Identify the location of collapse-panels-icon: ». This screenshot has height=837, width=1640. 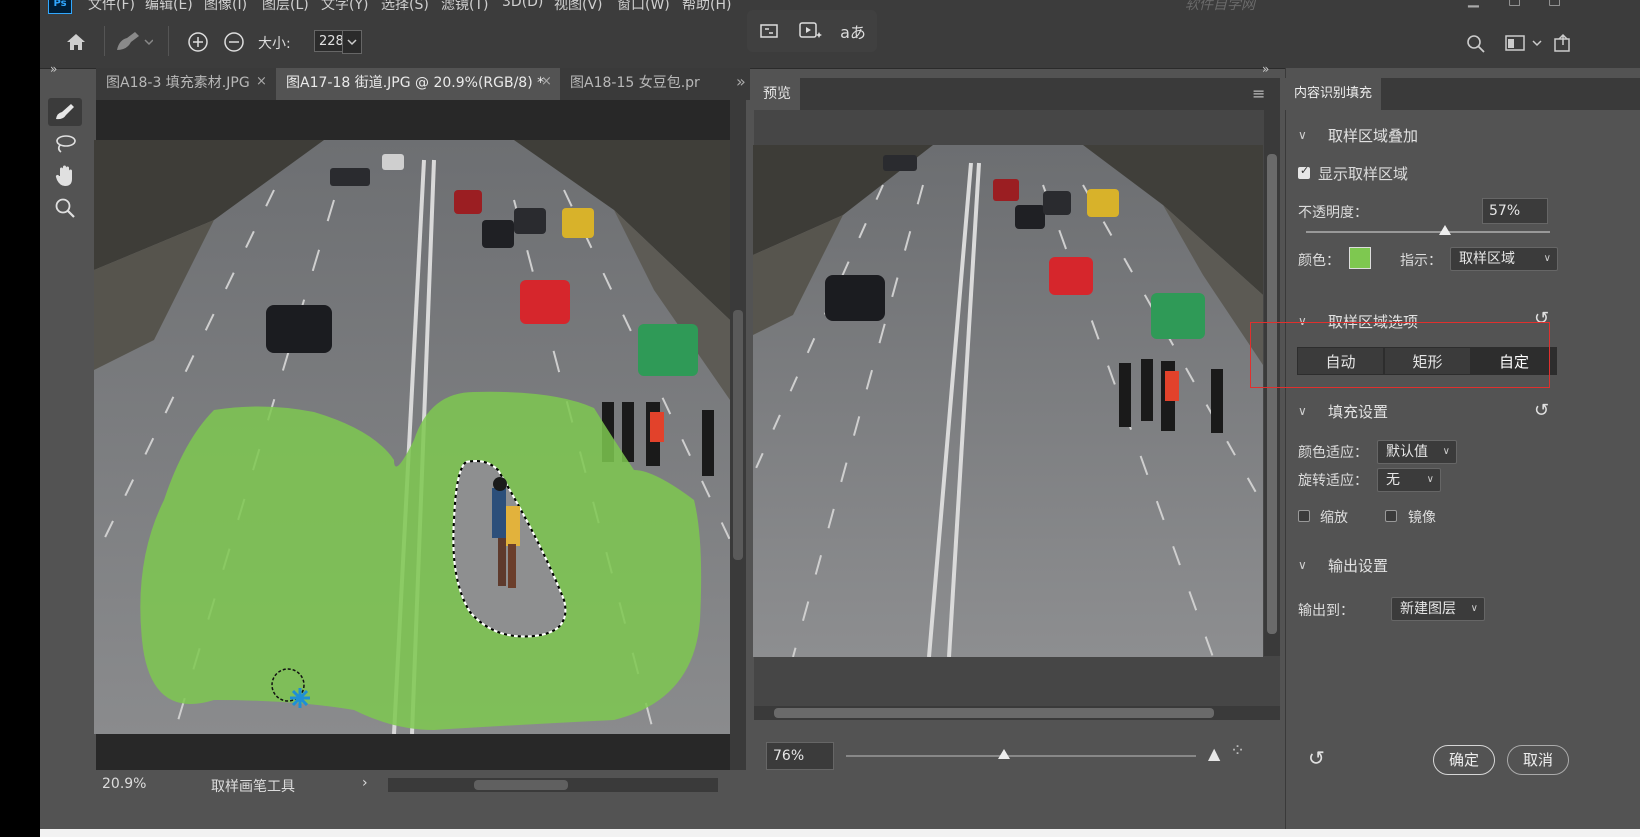
(1265, 69).